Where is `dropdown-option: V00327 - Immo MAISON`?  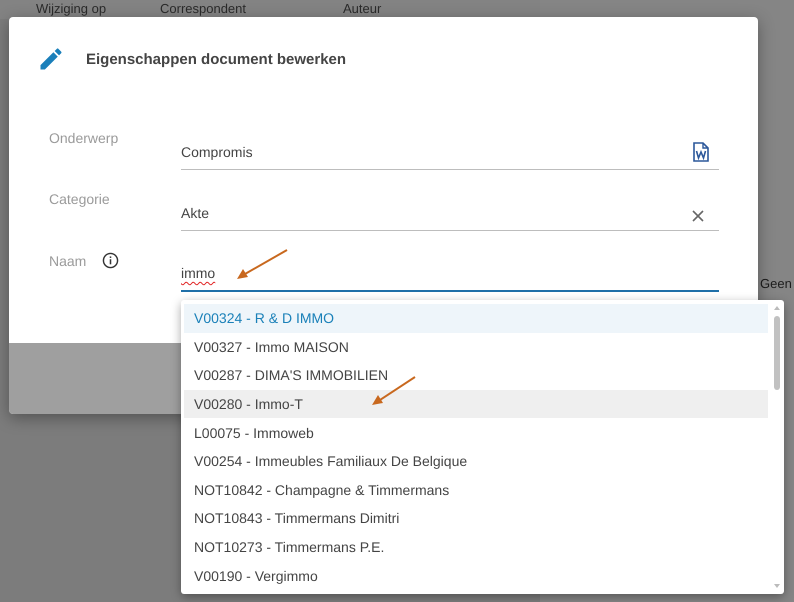
dropdown-option: V00327 - Immo MAISON is located at coordinates (476, 347).